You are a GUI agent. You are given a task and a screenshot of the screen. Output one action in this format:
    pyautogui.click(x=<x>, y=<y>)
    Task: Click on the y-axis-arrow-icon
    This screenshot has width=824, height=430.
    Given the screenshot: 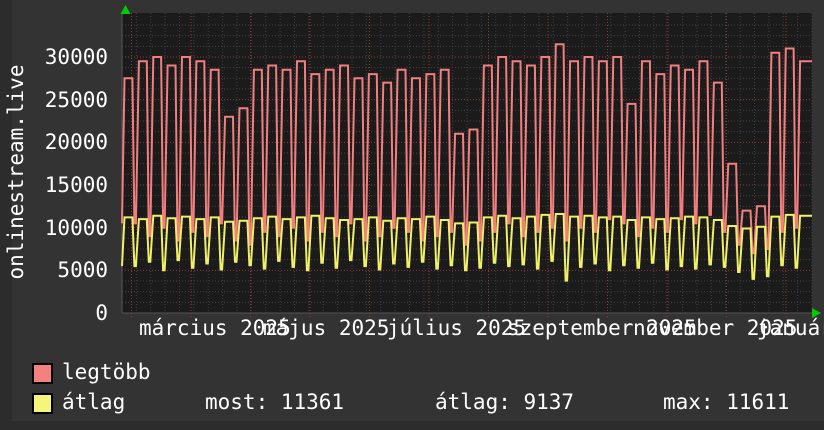 What is the action you would take?
    pyautogui.click(x=125, y=9)
    